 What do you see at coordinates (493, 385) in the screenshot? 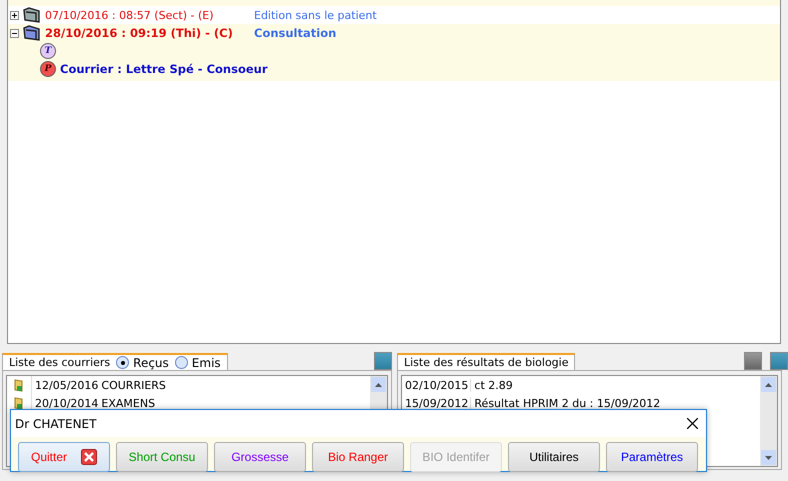
I see `result-text: ct 2.89` at bounding box center [493, 385].